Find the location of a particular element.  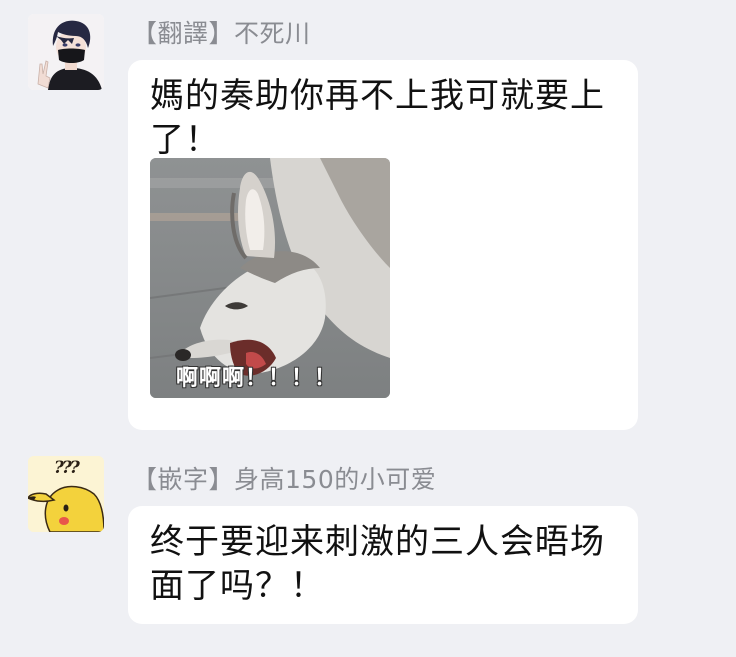

avatar-user-2: ??? is located at coordinates (66, 494).